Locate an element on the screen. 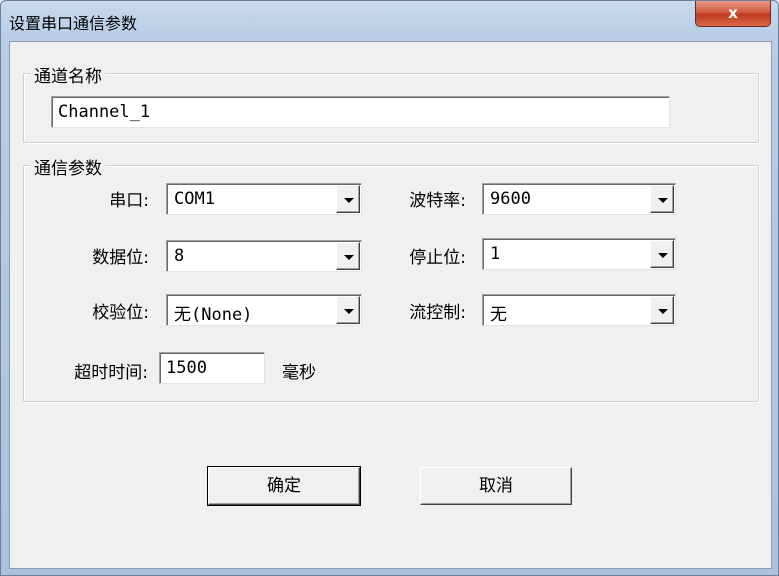 Image resolution: width=779 pixels, height=576 pixels. timeout-label: 超时时间: is located at coordinates (111, 373).